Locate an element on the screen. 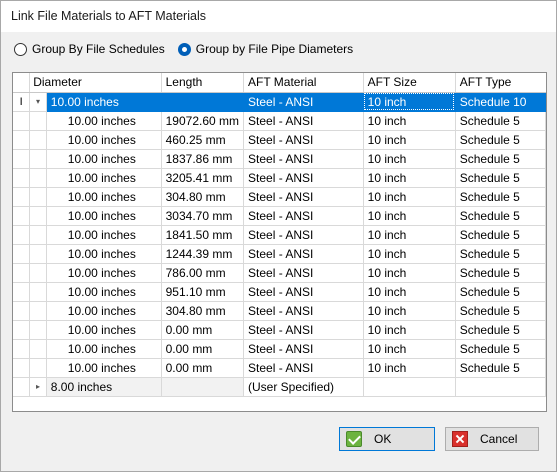  ok-button: OK is located at coordinates (387, 439).